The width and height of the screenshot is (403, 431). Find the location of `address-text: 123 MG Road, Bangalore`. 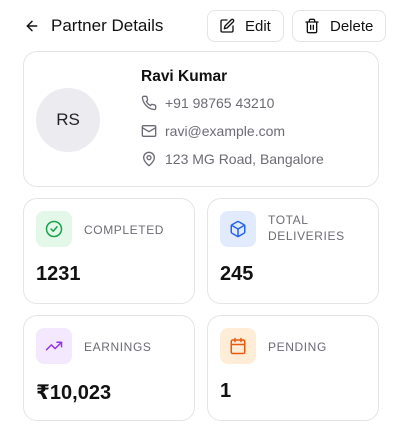

address-text: 123 MG Road, Bangalore is located at coordinates (244, 159).